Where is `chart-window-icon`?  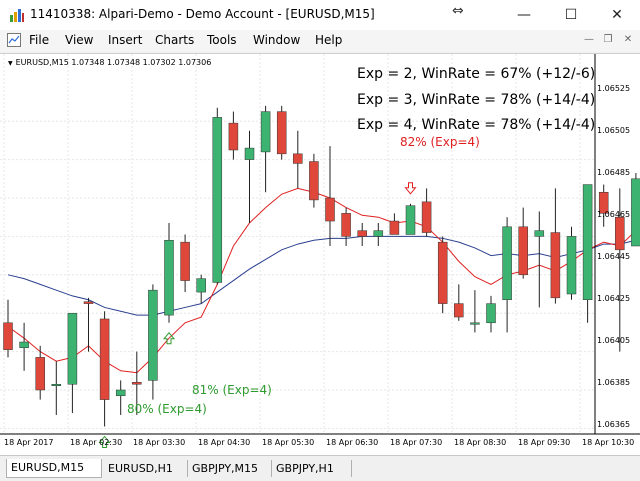 chart-window-icon is located at coordinates (14, 40).